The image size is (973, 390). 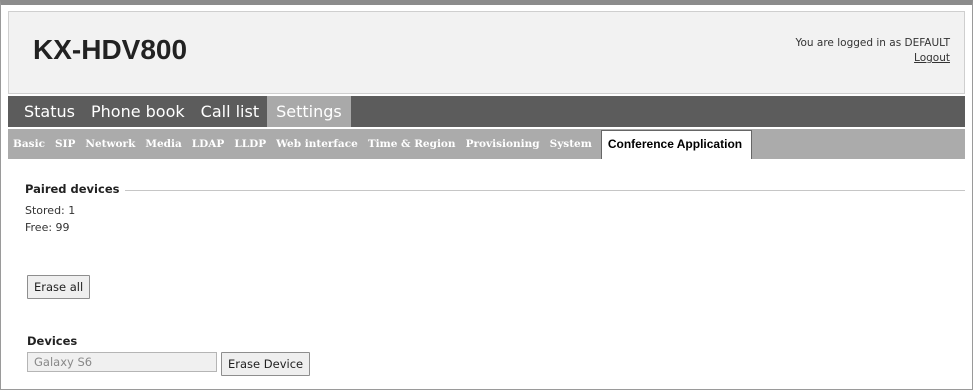 I want to click on stats-block: Stored: 1 Free: 99, so click(x=495, y=219).